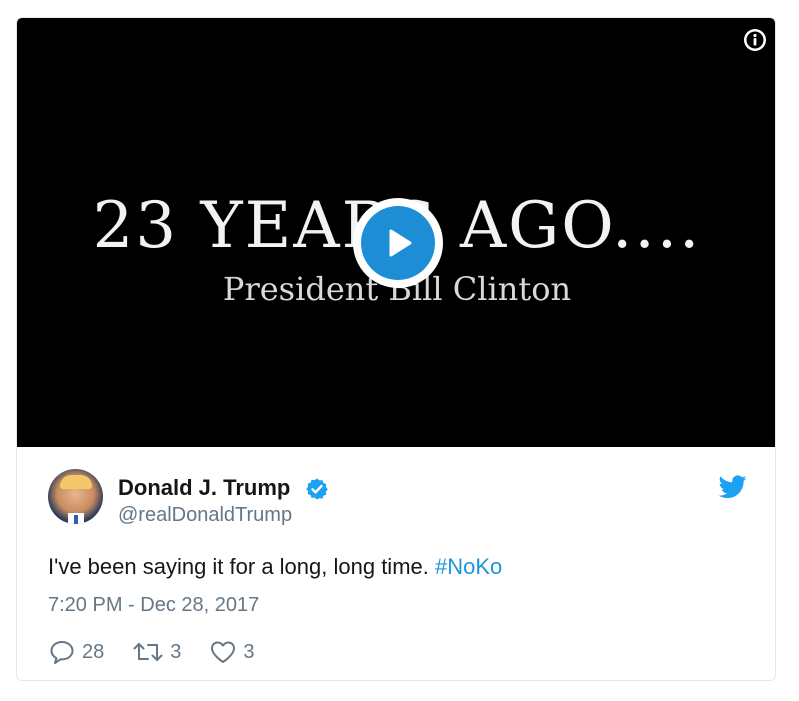  I want to click on author-handle: @realDonaldTrump, so click(205, 515).